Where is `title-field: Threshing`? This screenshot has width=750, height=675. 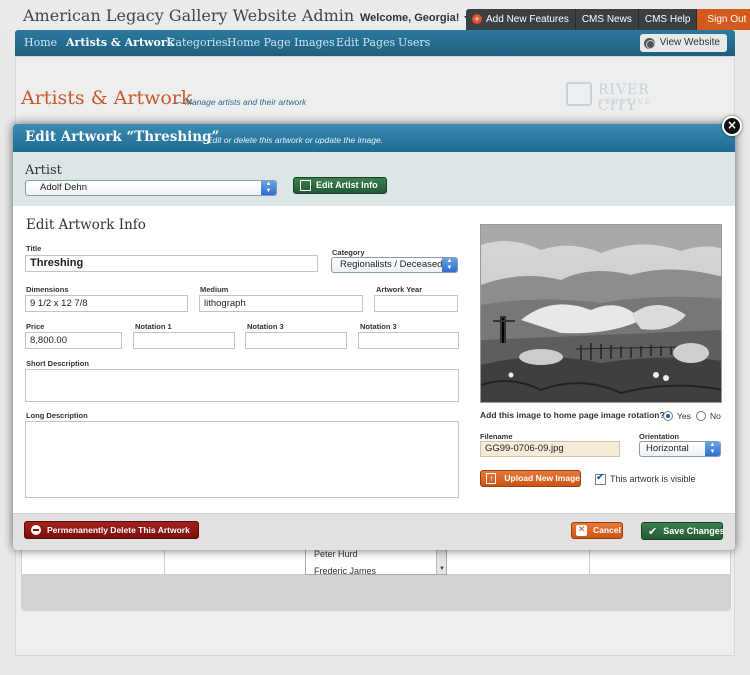 title-field: Threshing is located at coordinates (171, 263).